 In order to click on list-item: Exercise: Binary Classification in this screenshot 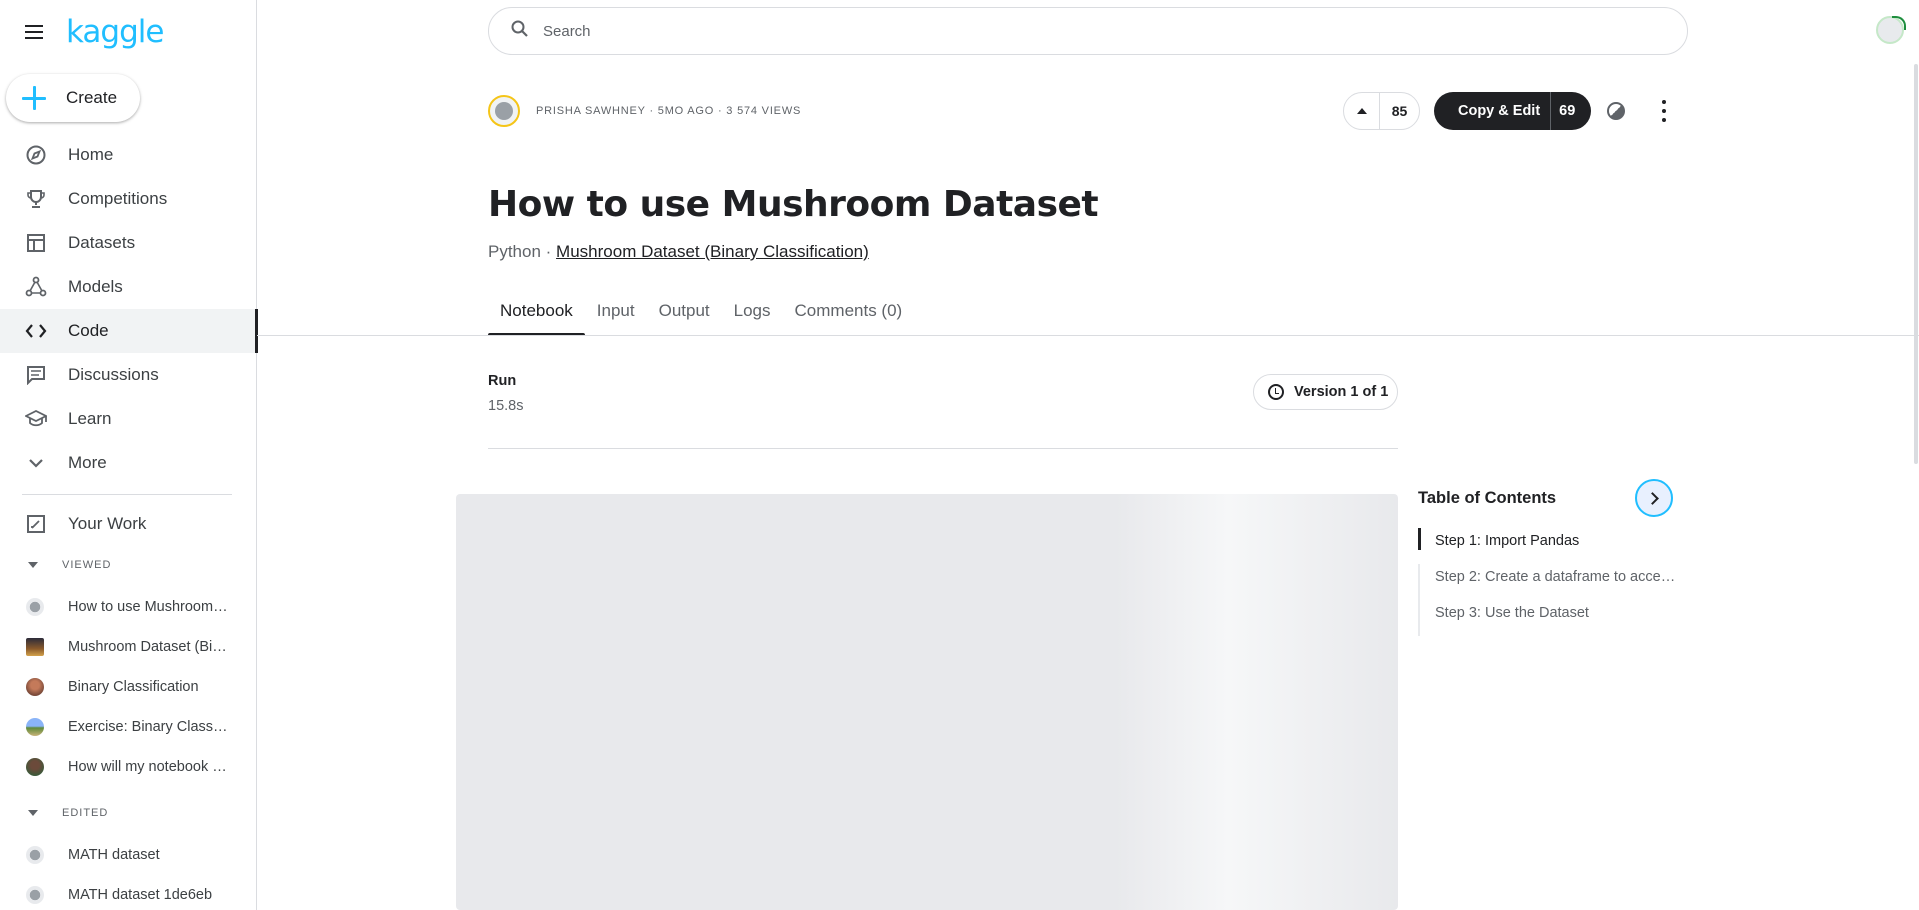, I will do `click(128, 727)`.